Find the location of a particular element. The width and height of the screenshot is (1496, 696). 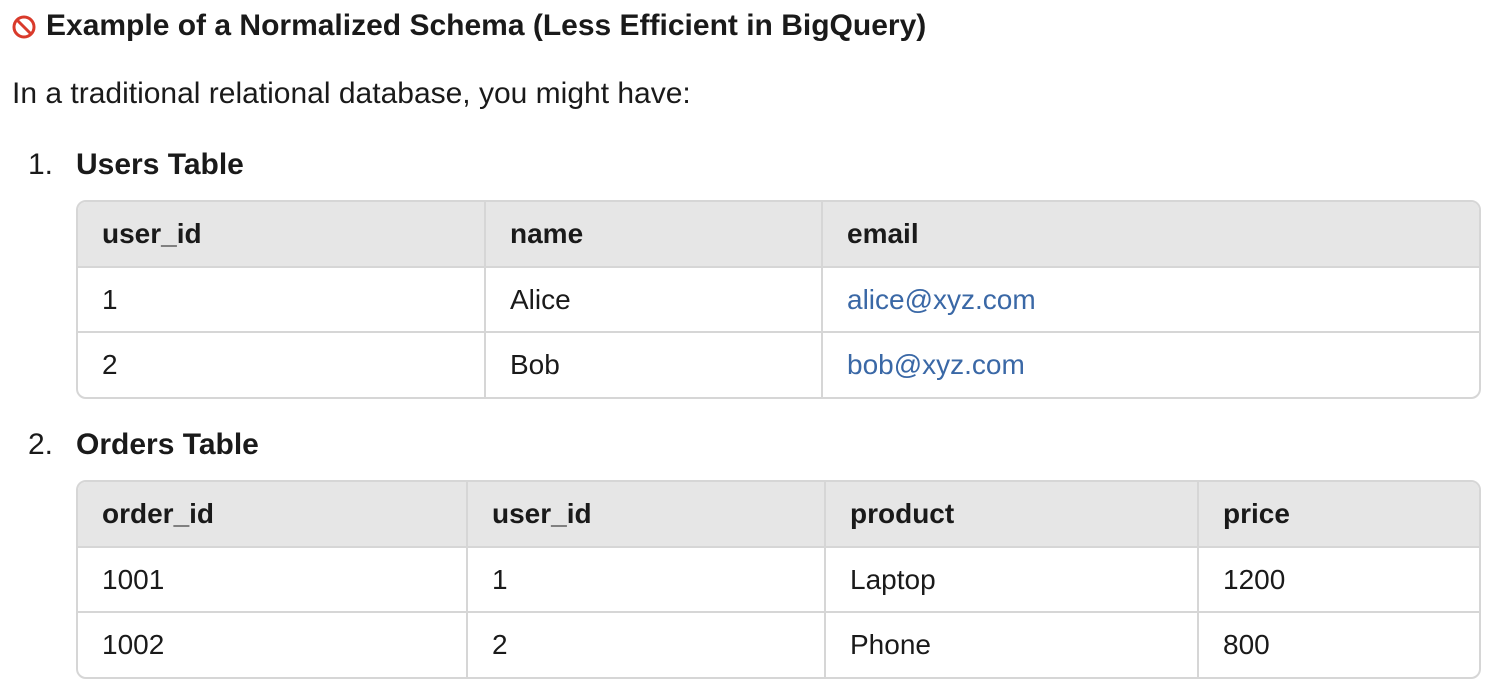

table-header-row: user_id name email is located at coordinates (778, 235).